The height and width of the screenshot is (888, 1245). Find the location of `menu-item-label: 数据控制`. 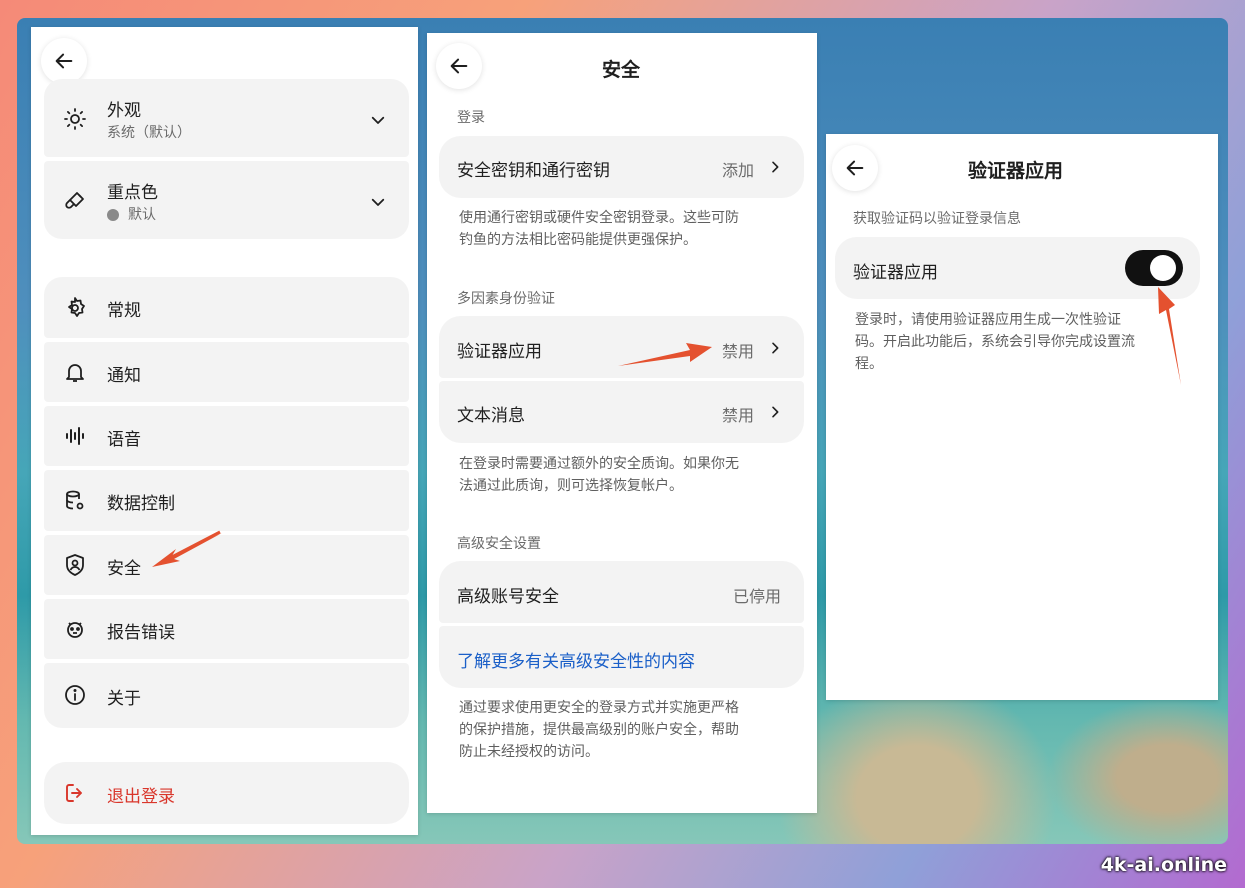

menu-item-label: 数据控制 is located at coordinates (141, 504).